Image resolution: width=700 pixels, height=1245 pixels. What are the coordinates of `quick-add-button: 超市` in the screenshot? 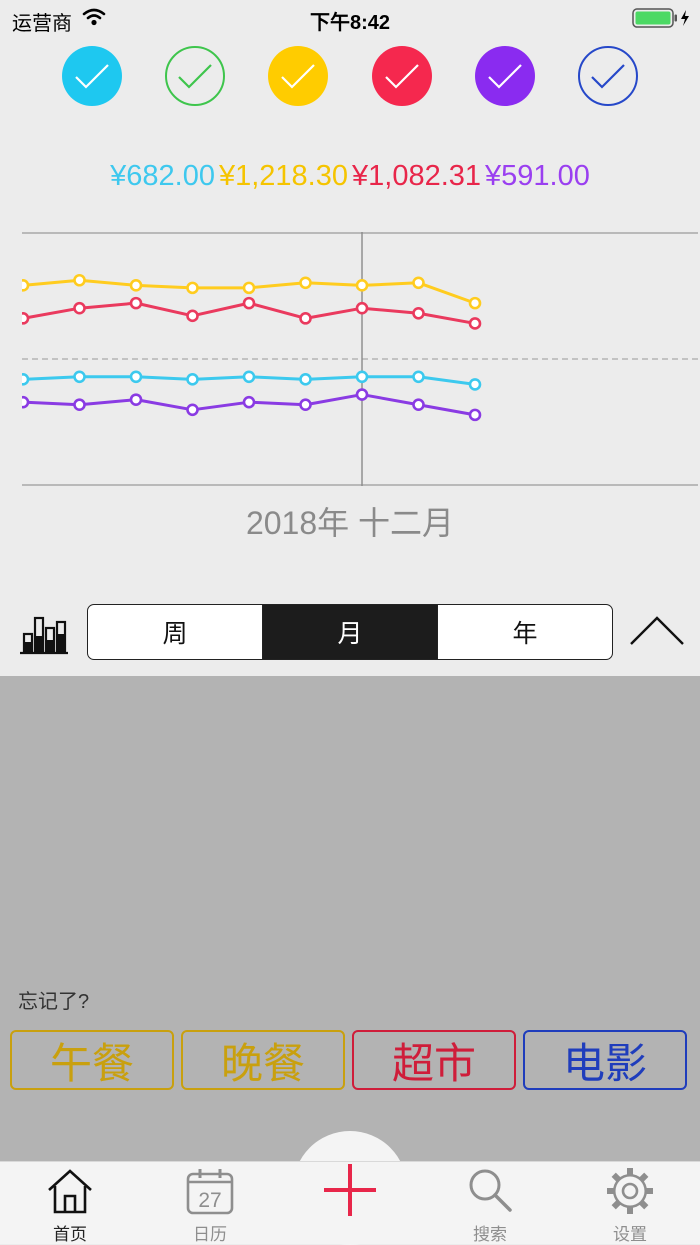 It's located at (434, 1060).